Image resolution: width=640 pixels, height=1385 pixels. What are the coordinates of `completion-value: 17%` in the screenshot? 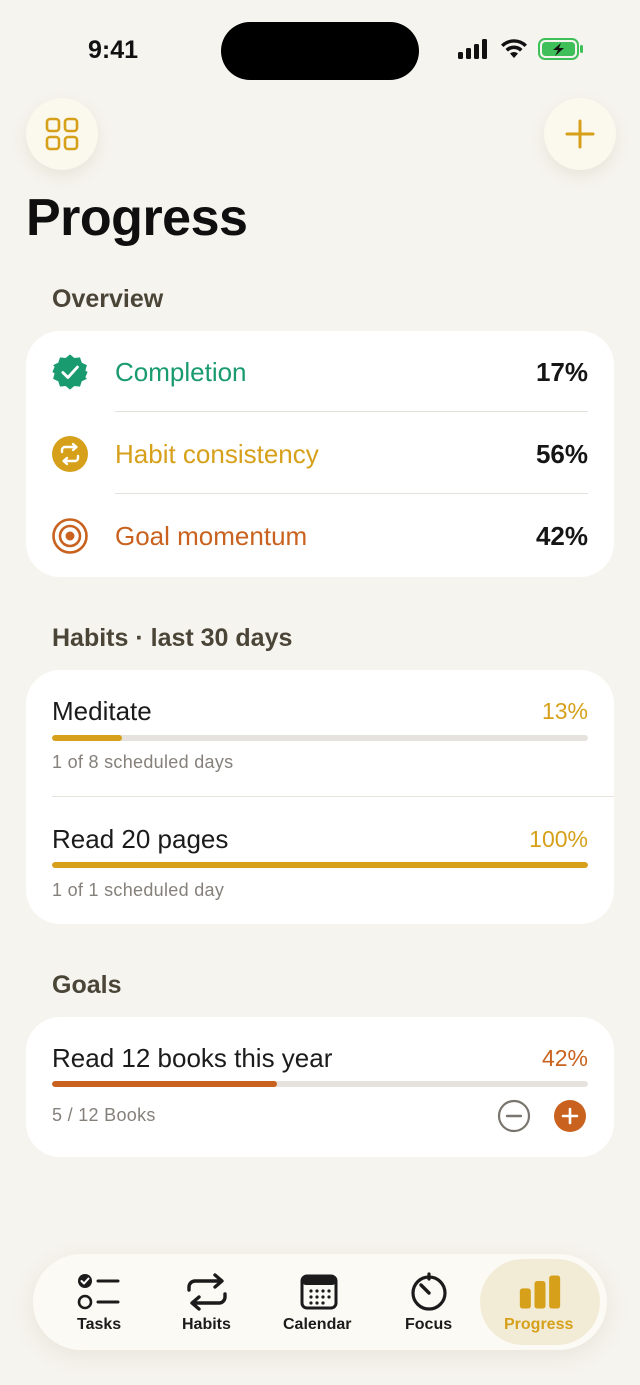 It's located at (561, 371).